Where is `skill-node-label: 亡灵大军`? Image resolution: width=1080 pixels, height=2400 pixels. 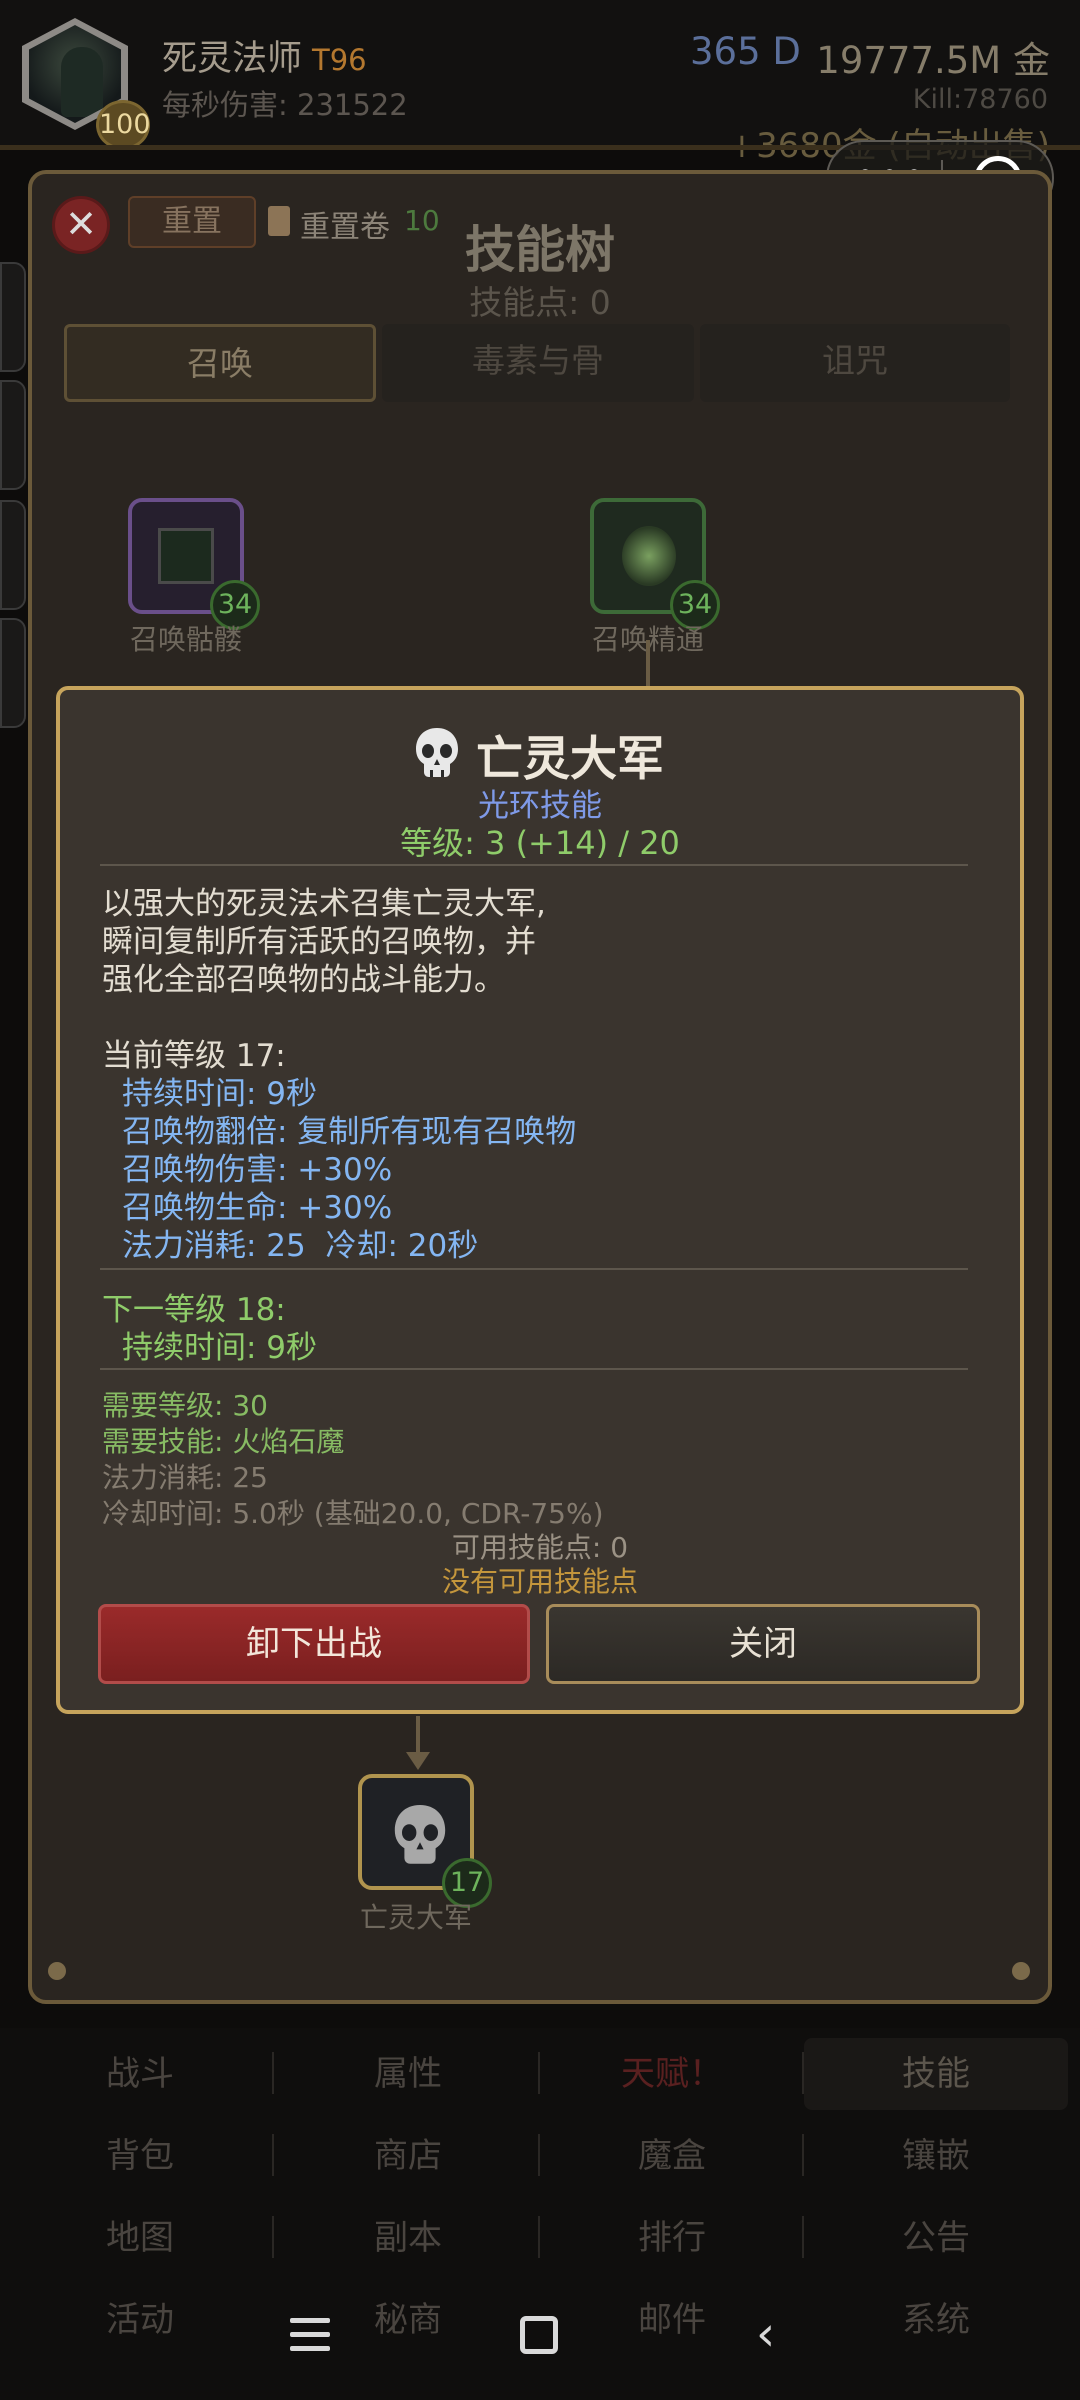 skill-node-label: 亡灵大军 is located at coordinates (415, 1917).